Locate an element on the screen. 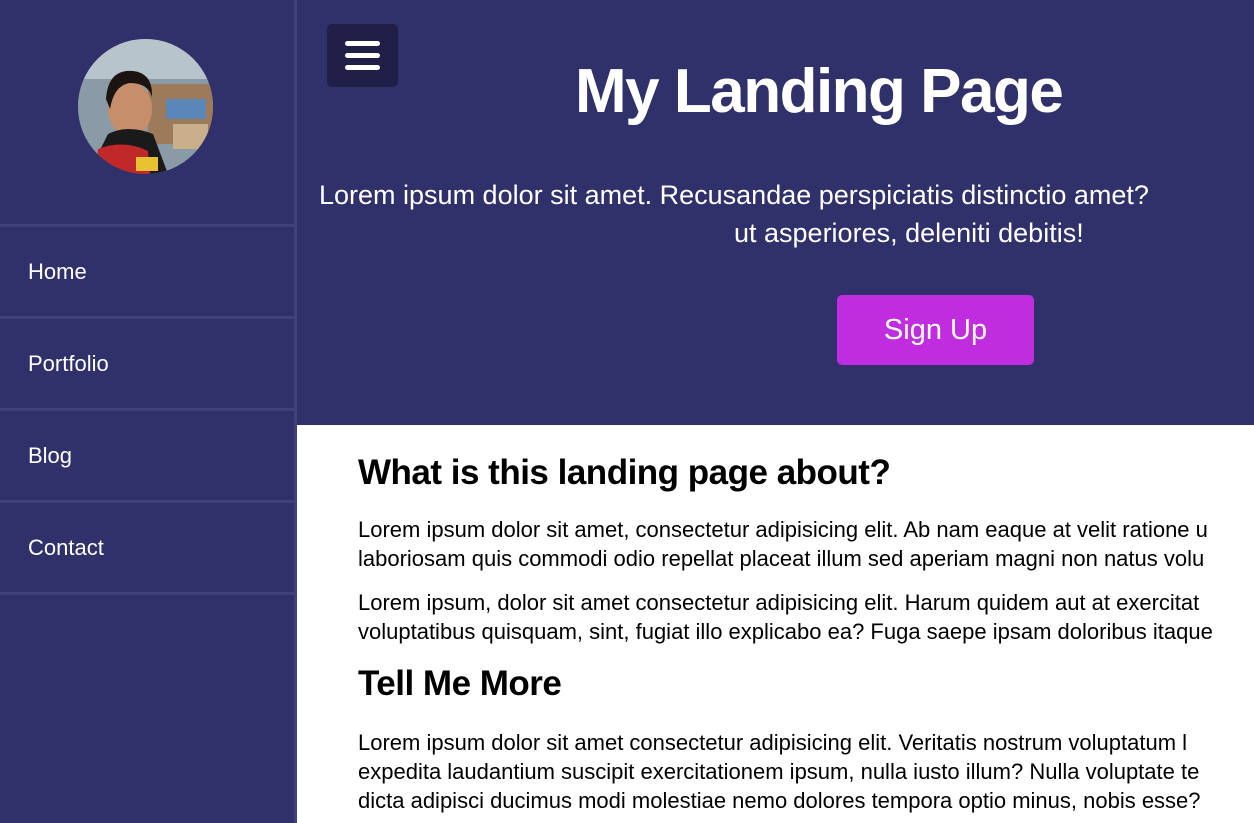  page-title: My Landing Page is located at coordinates (819, 91).